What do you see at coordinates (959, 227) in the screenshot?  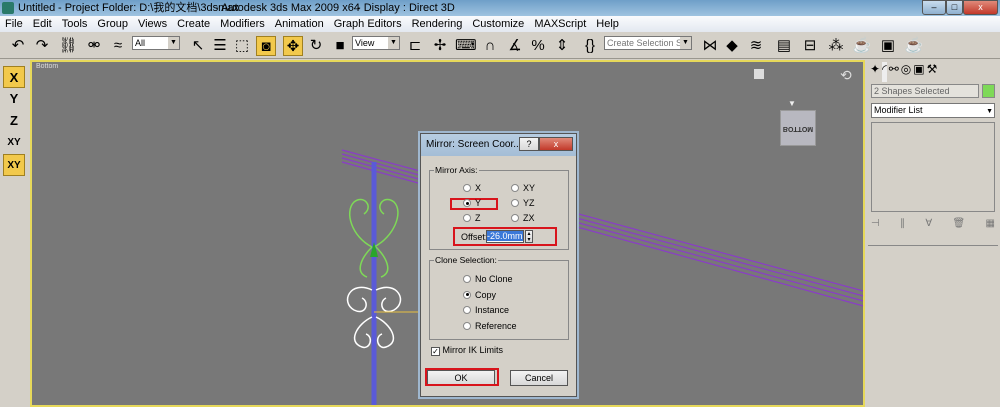 I see `remove-modifier-icon: 🗑` at bounding box center [959, 227].